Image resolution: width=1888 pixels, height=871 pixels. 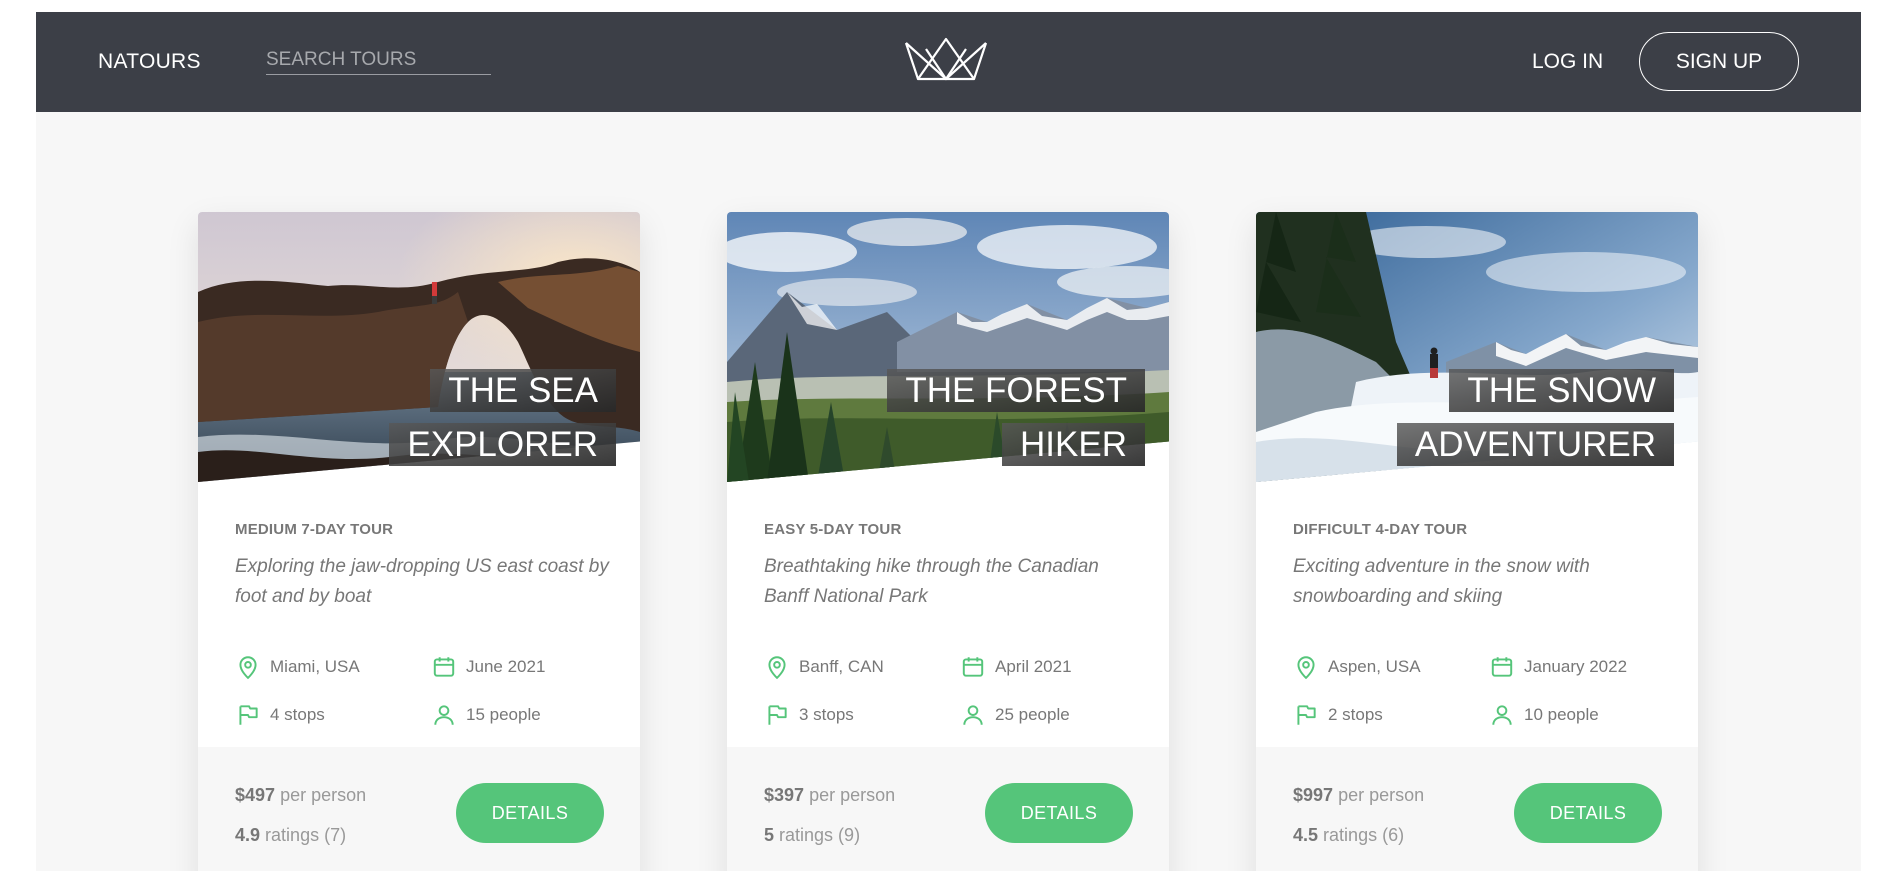 I want to click on tour-date-text: April 2021, so click(x=1033, y=666).